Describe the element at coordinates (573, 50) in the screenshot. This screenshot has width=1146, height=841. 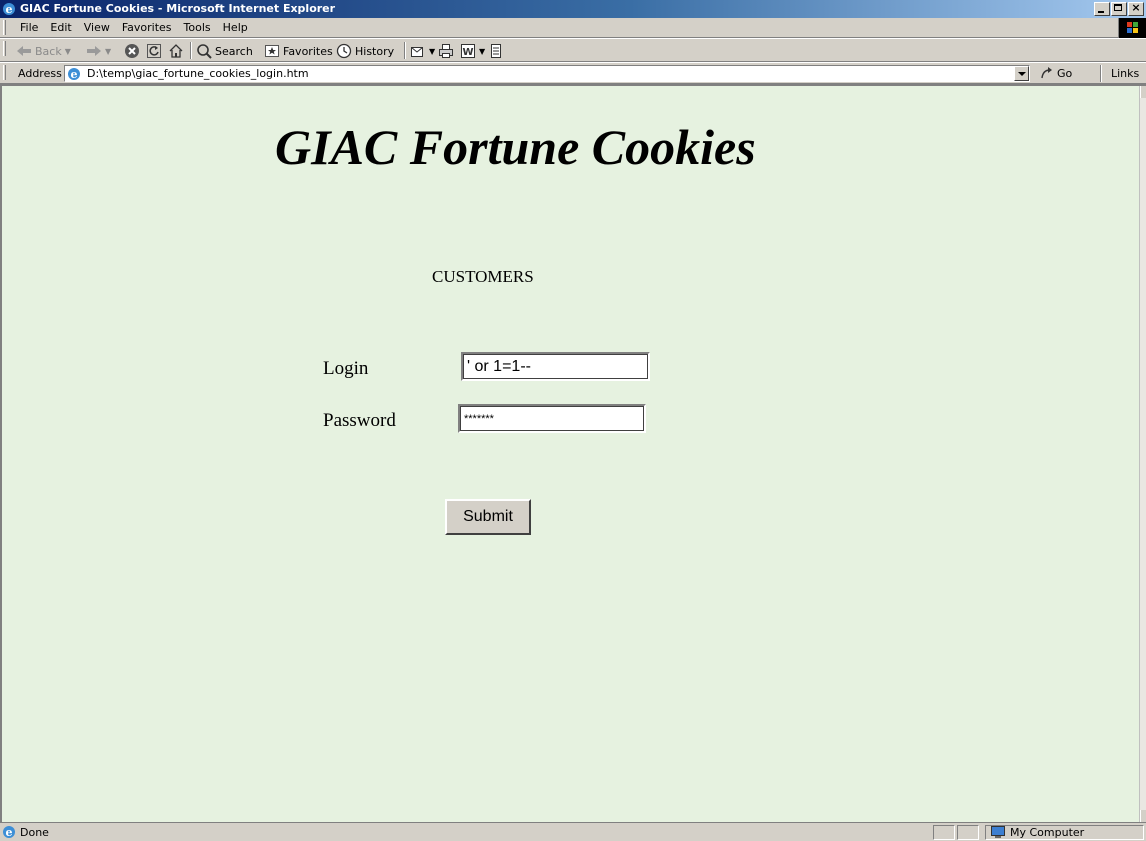
I see `standard-toolbar: Back ▼ ▼ Search Favorites History ▼ W ▼` at that location.